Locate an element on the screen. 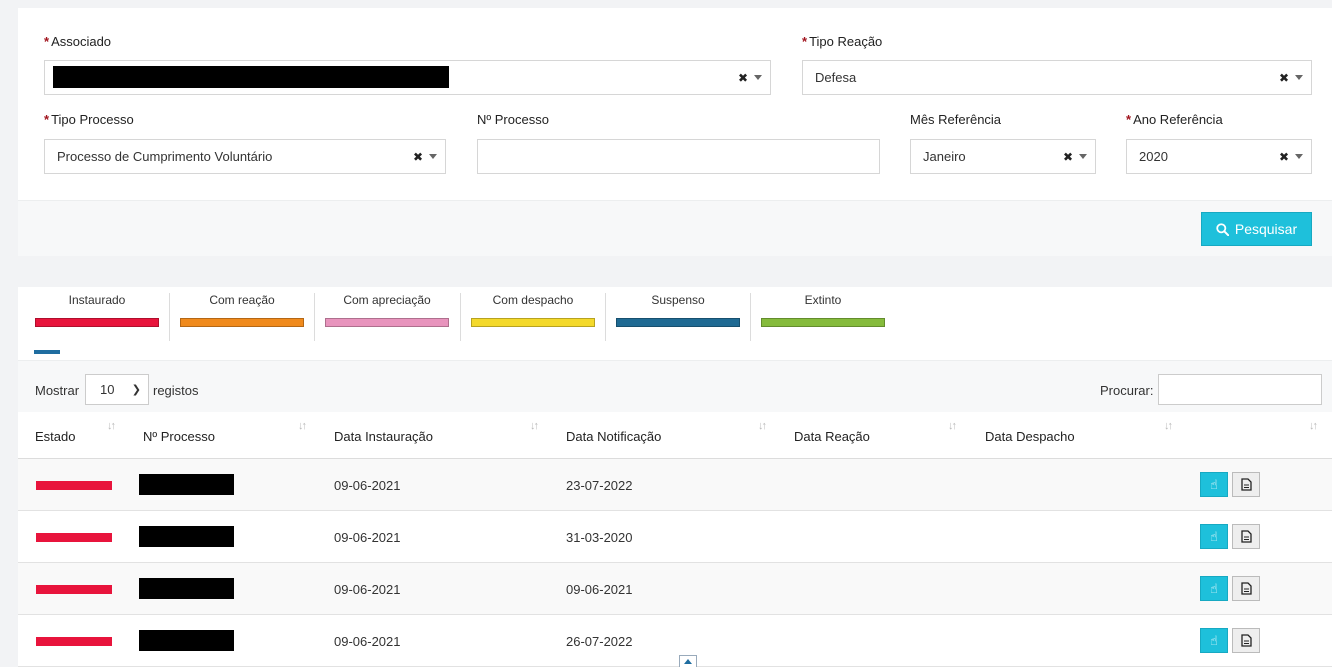 The image size is (1332, 667). legend-item-extinto: Extinto is located at coordinates (823, 314).